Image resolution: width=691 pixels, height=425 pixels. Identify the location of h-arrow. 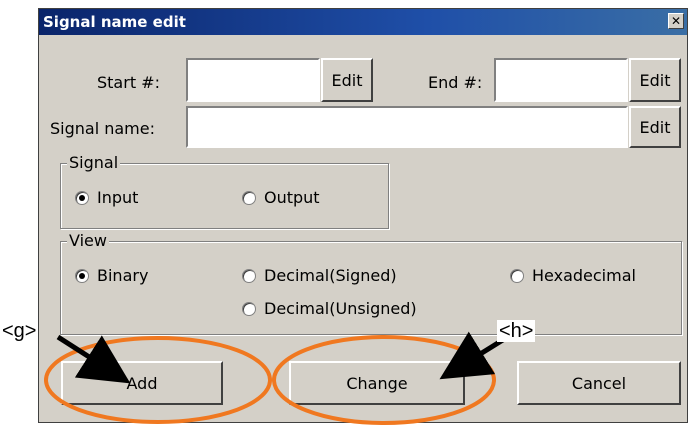
(473, 355).